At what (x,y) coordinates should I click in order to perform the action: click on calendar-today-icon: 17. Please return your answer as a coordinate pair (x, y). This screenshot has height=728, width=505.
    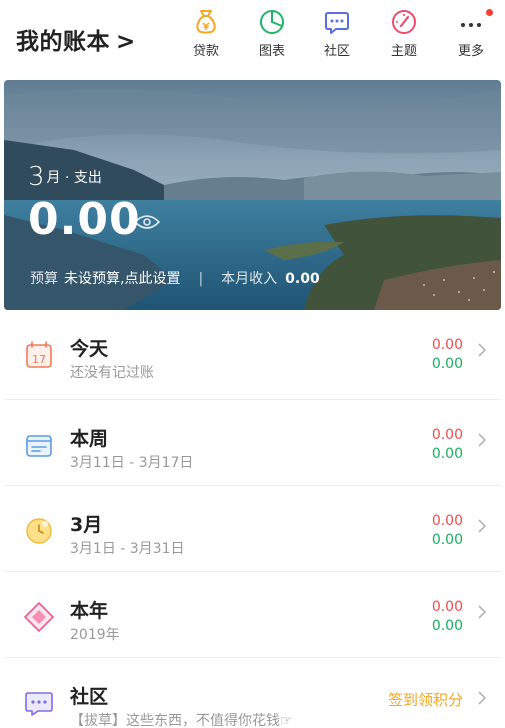
    Looking at the image, I should click on (39, 354).